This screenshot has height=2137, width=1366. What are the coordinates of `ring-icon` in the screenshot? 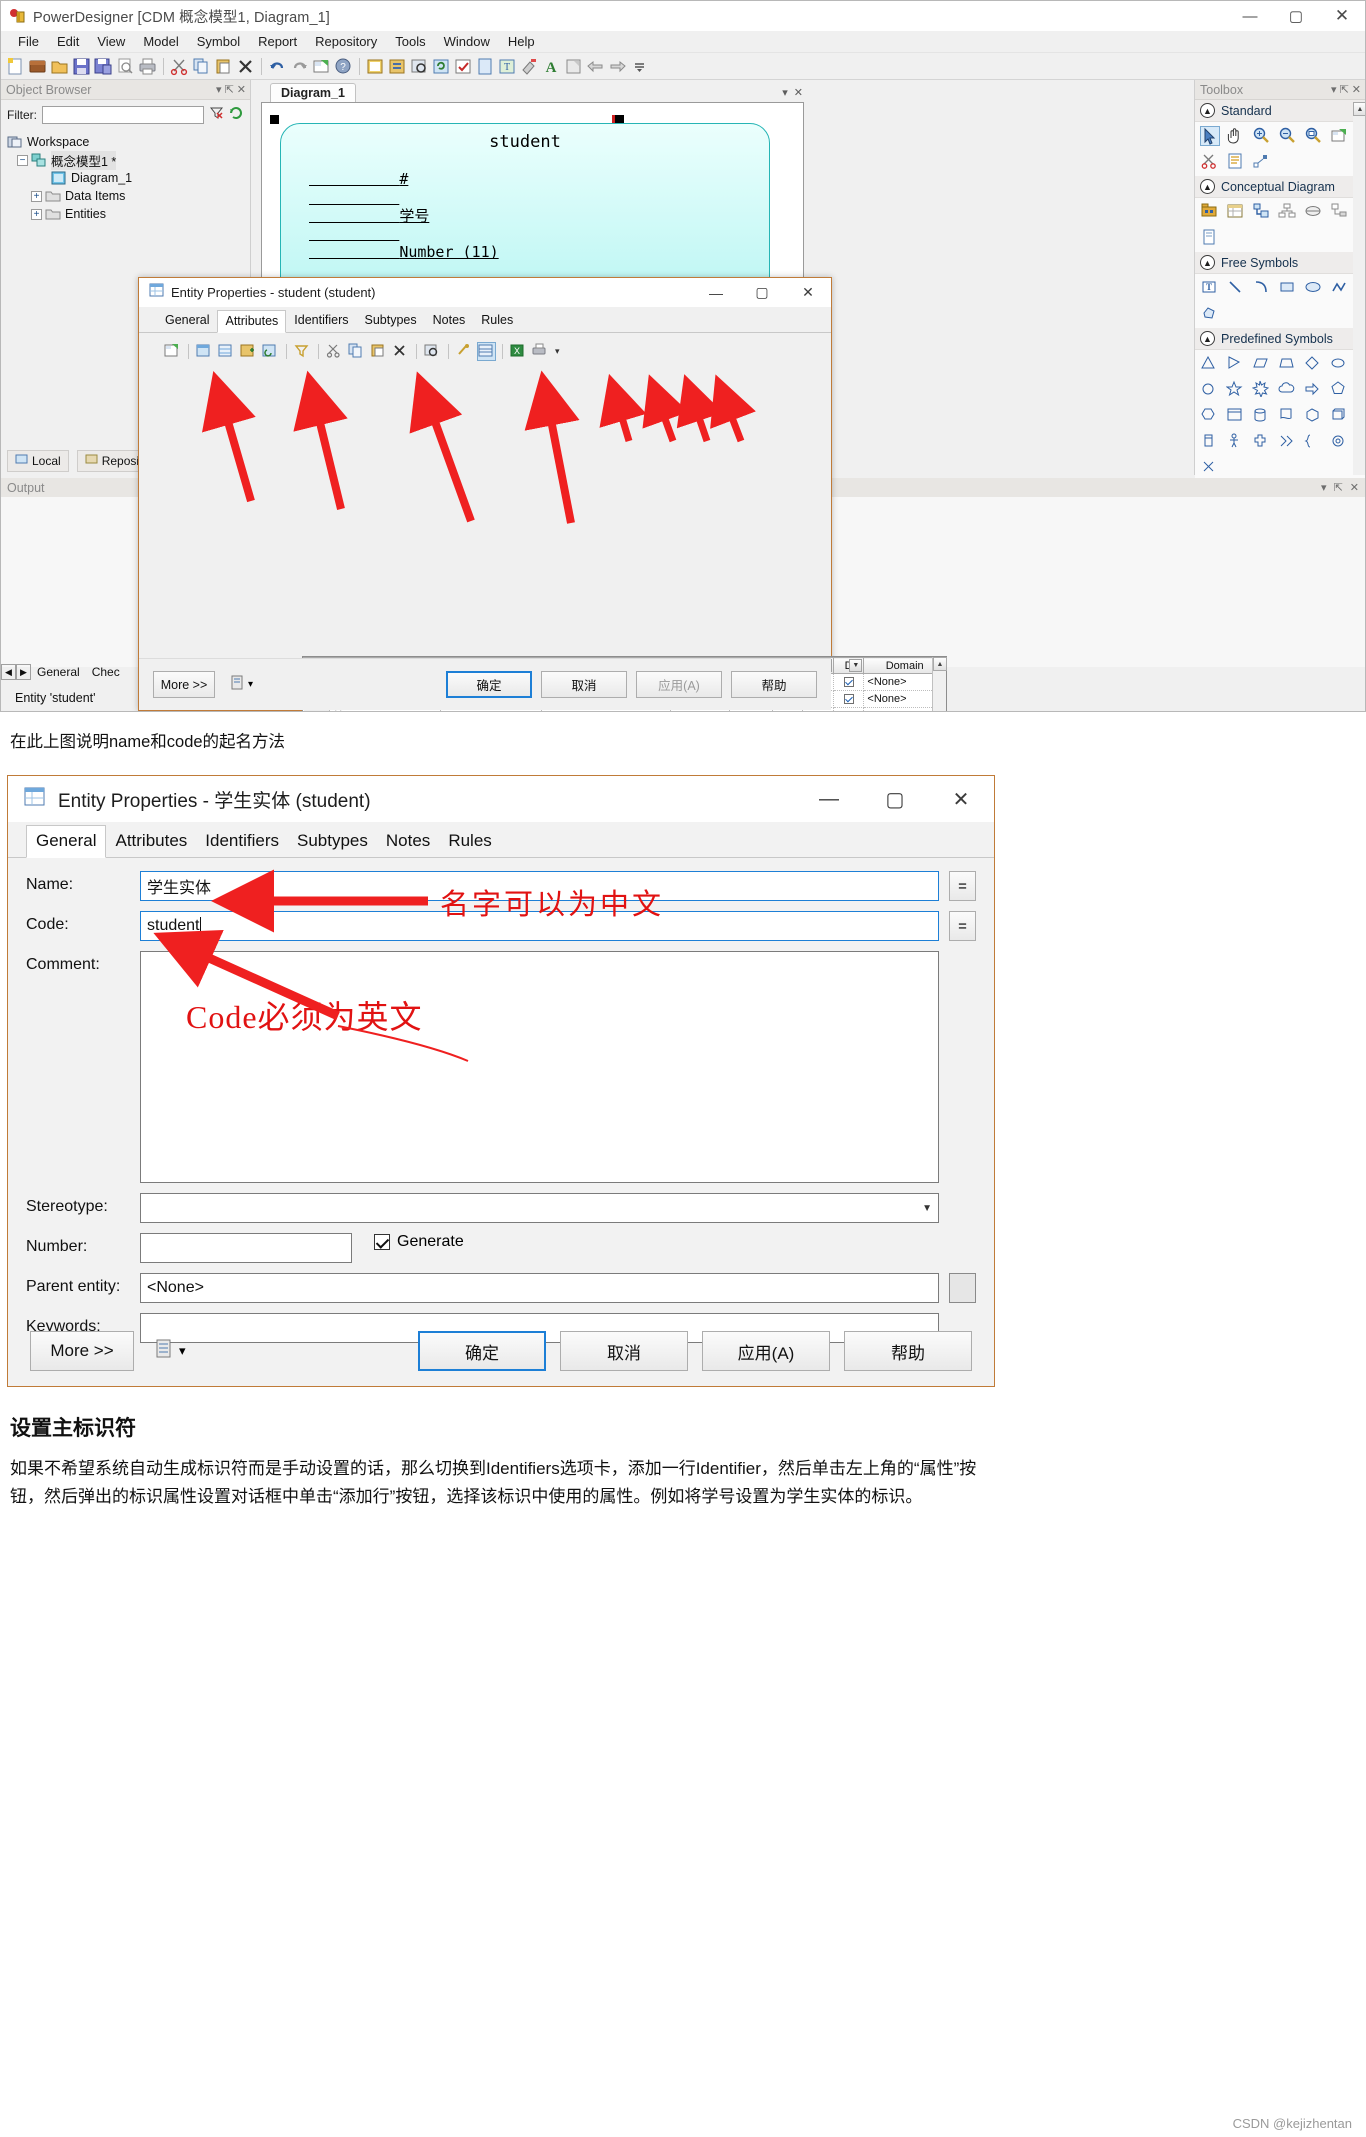 It's located at (1340, 442).